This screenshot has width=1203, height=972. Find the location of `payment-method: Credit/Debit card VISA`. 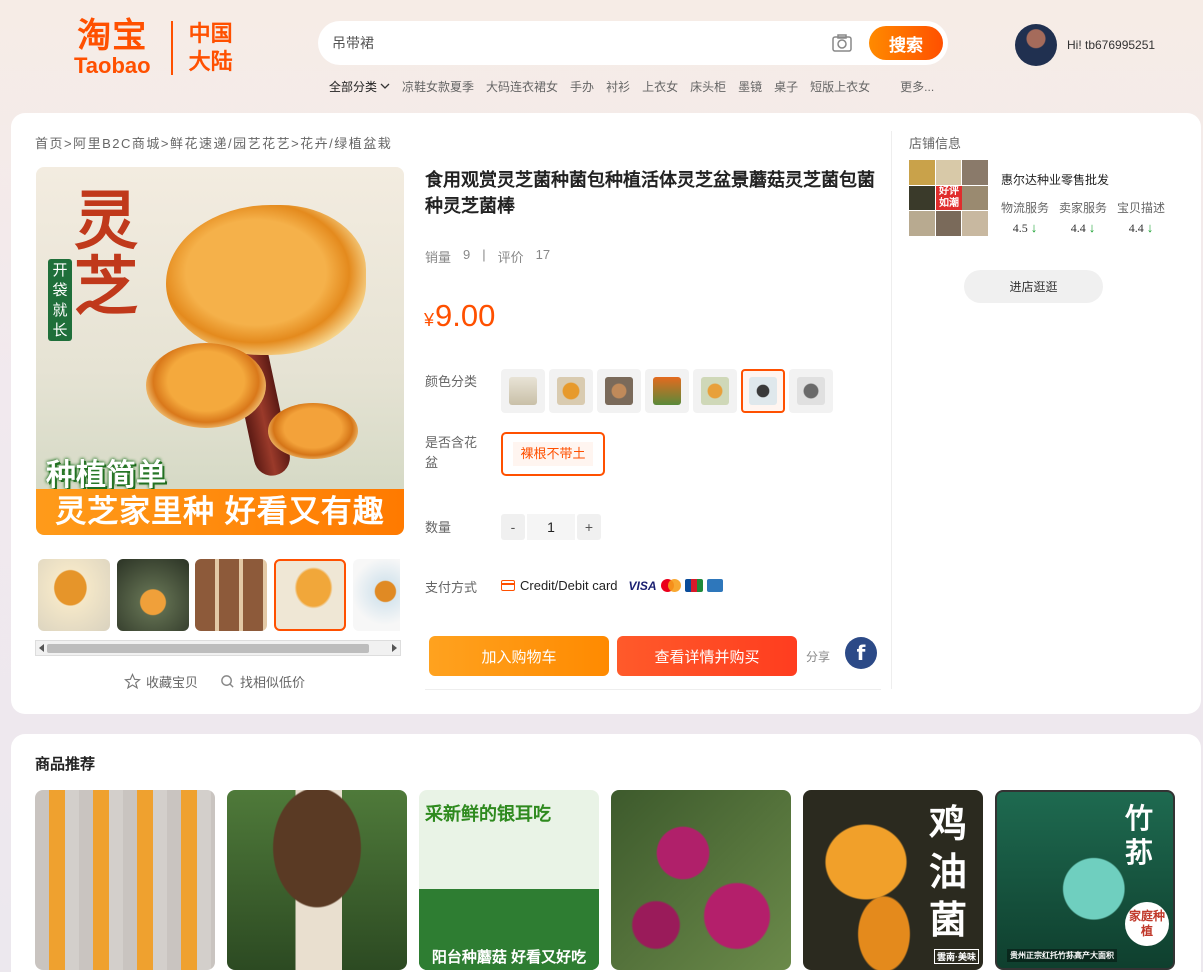

payment-method: Credit/Debit card VISA is located at coordinates (612, 585).